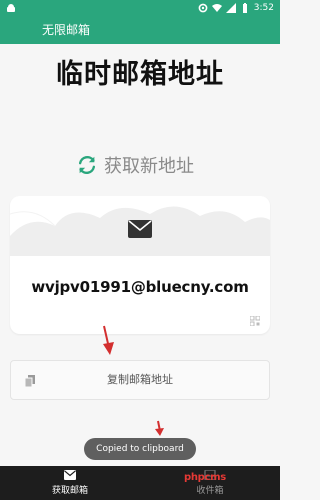 This screenshot has width=320, height=500. Describe the element at coordinates (140, 229) in the screenshot. I see `envelope-icon` at that location.